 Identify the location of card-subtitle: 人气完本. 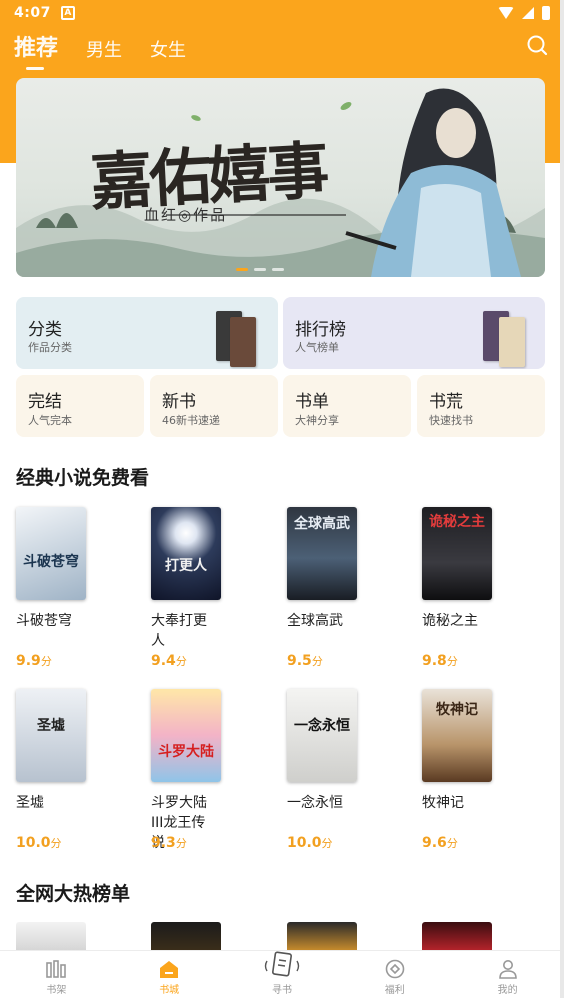
(50, 420).